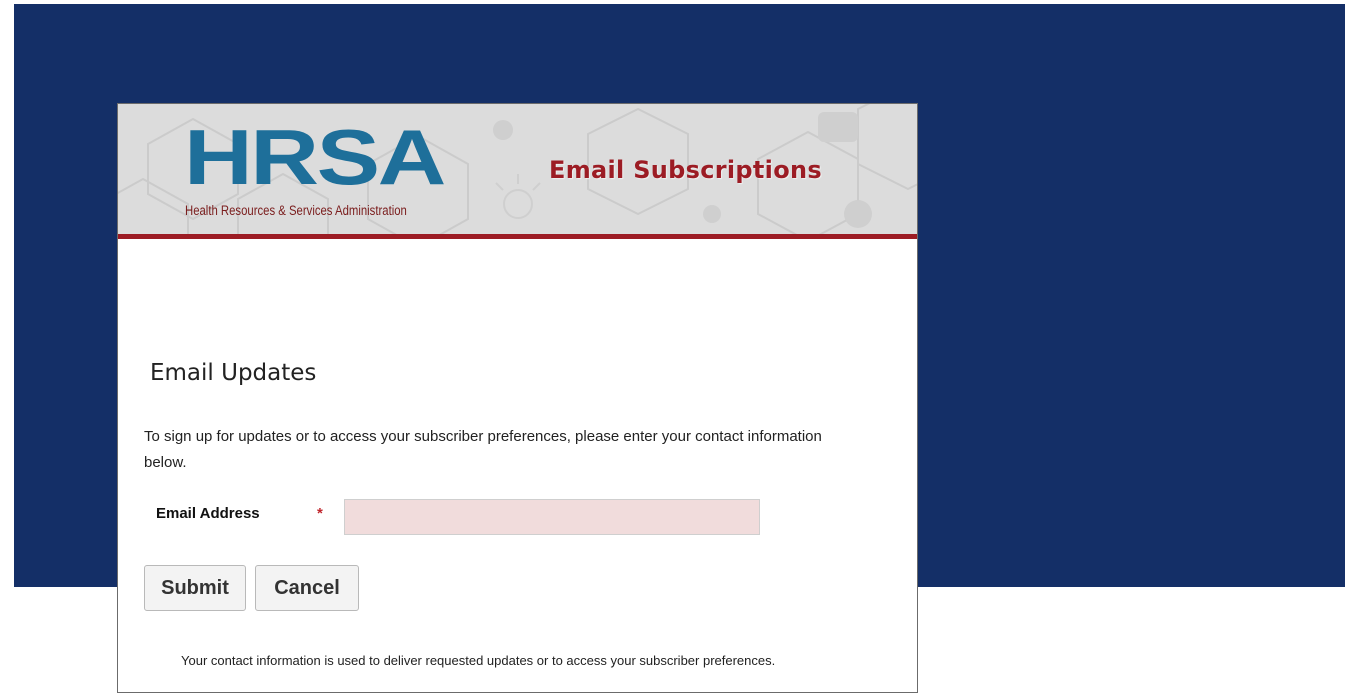 Image resolution: width=1345 pixels, height=693 pixels. Describe the element at coordinates (552, 517) in the screenshot. I see `email-field` at that location.